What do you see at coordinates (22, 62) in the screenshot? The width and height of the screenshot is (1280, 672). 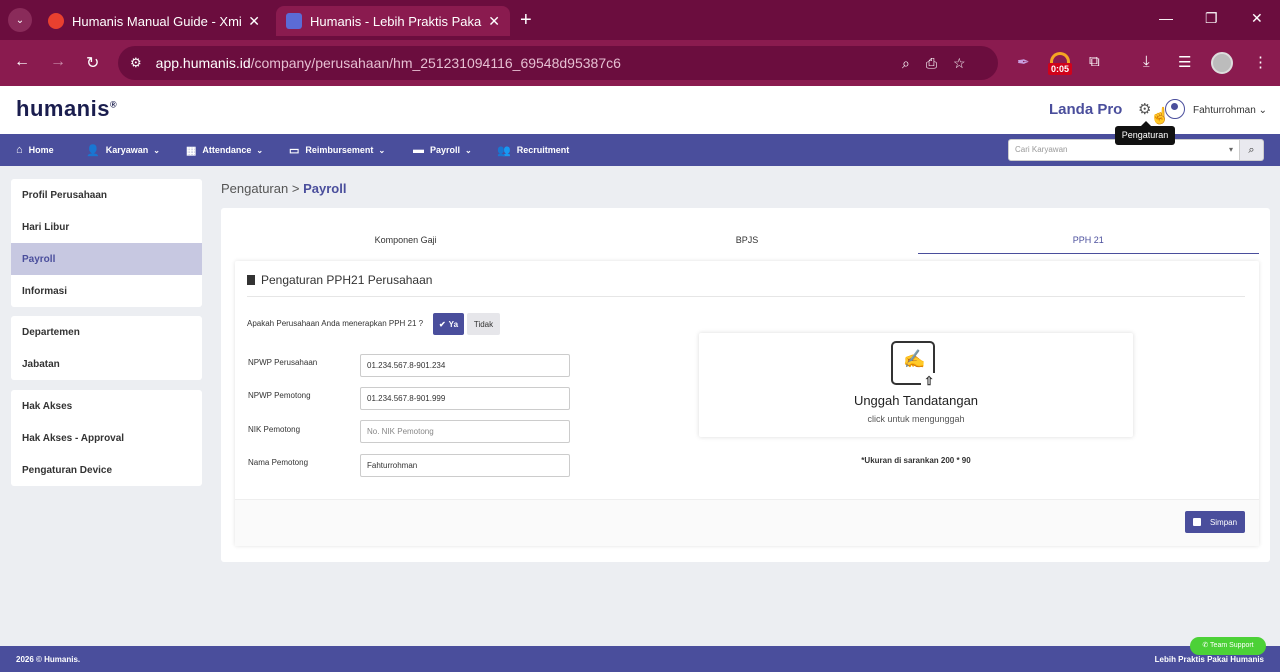 I see `back-icon: ←` at bounding box center [22, 62].